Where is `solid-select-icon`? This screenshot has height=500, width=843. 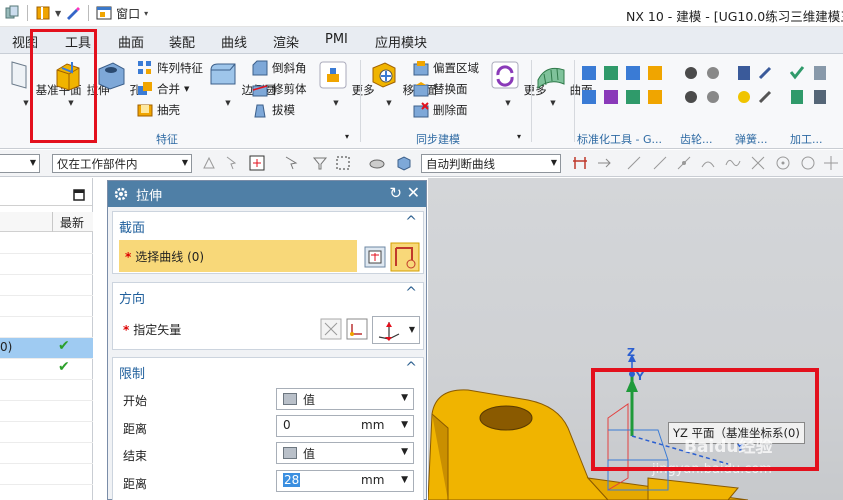 solid-select-icon is located at coordinates (404, 163).